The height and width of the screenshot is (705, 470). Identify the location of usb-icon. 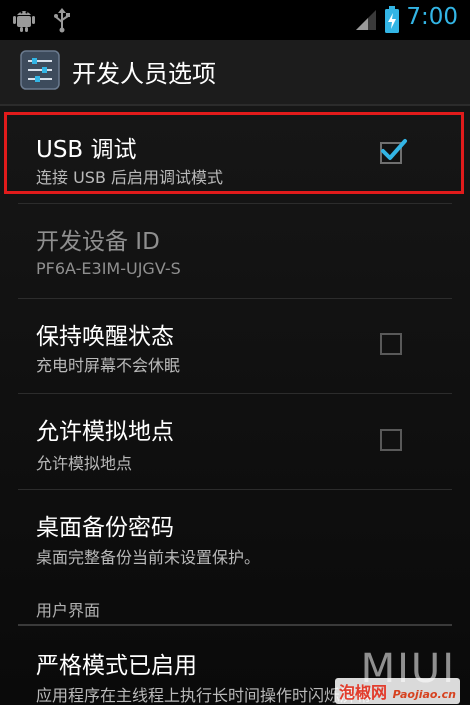
(62, 20).